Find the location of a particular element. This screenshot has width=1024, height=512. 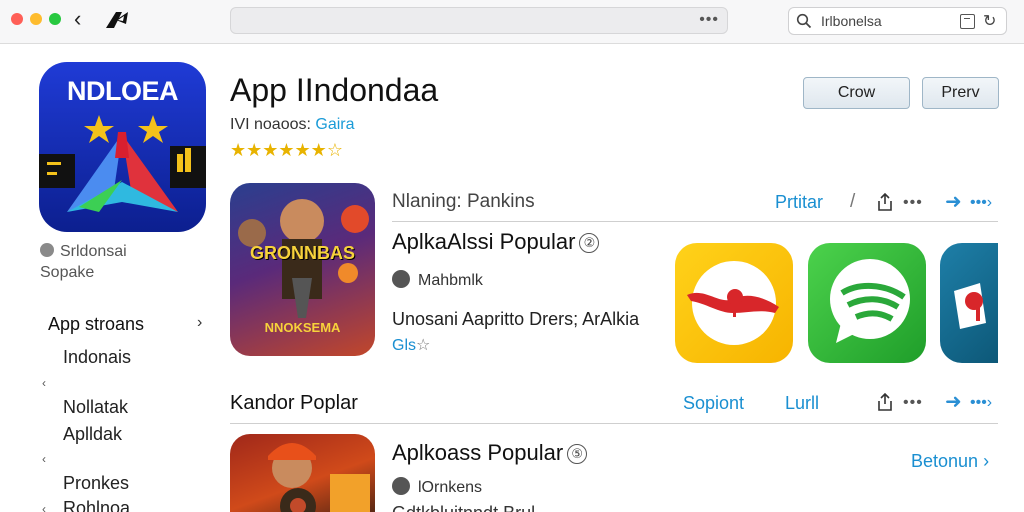

card-meta: lOrnkens is located at coordinates (437, 487).